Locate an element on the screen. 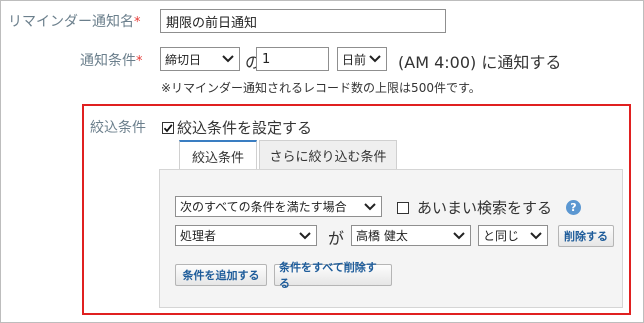 The width and height of the screenshot is (644, 323). date-field-select: 締切日 is located at coordinates (200, 59).